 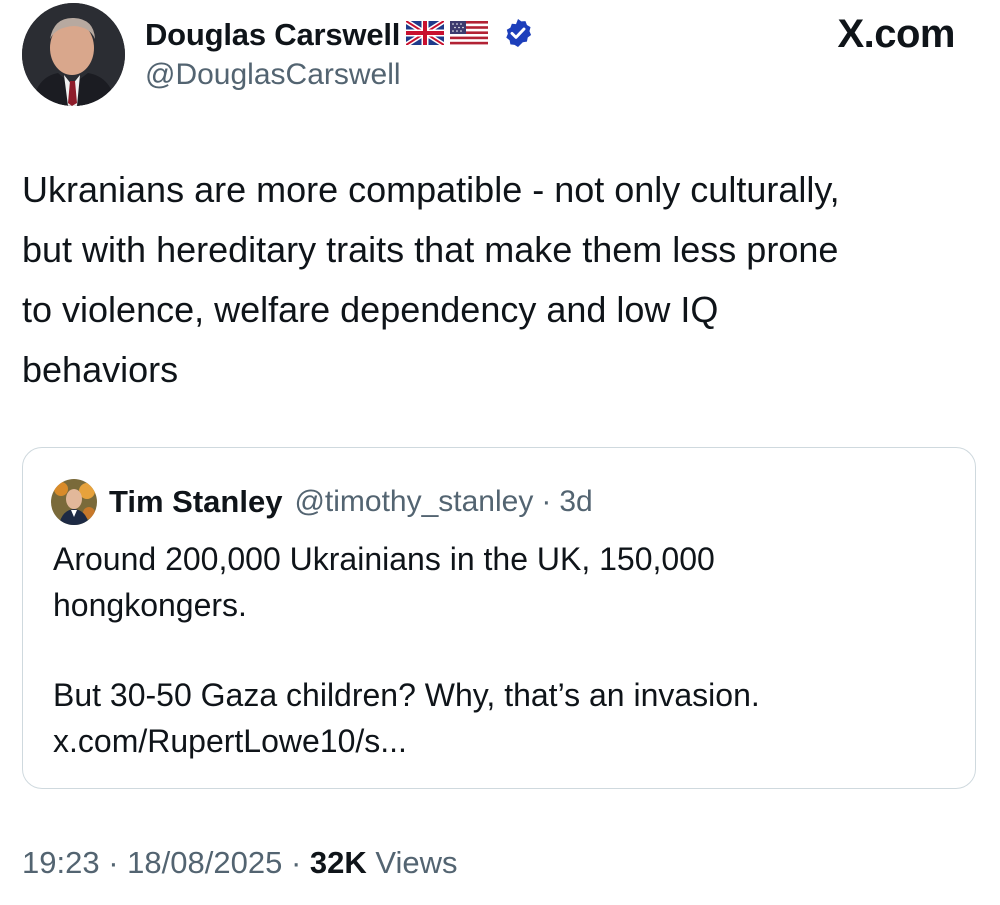 What do you see at coordinates (518, 35) in the screenshot?
I see `verified-badge-icon` at bounding box center [518, 35].